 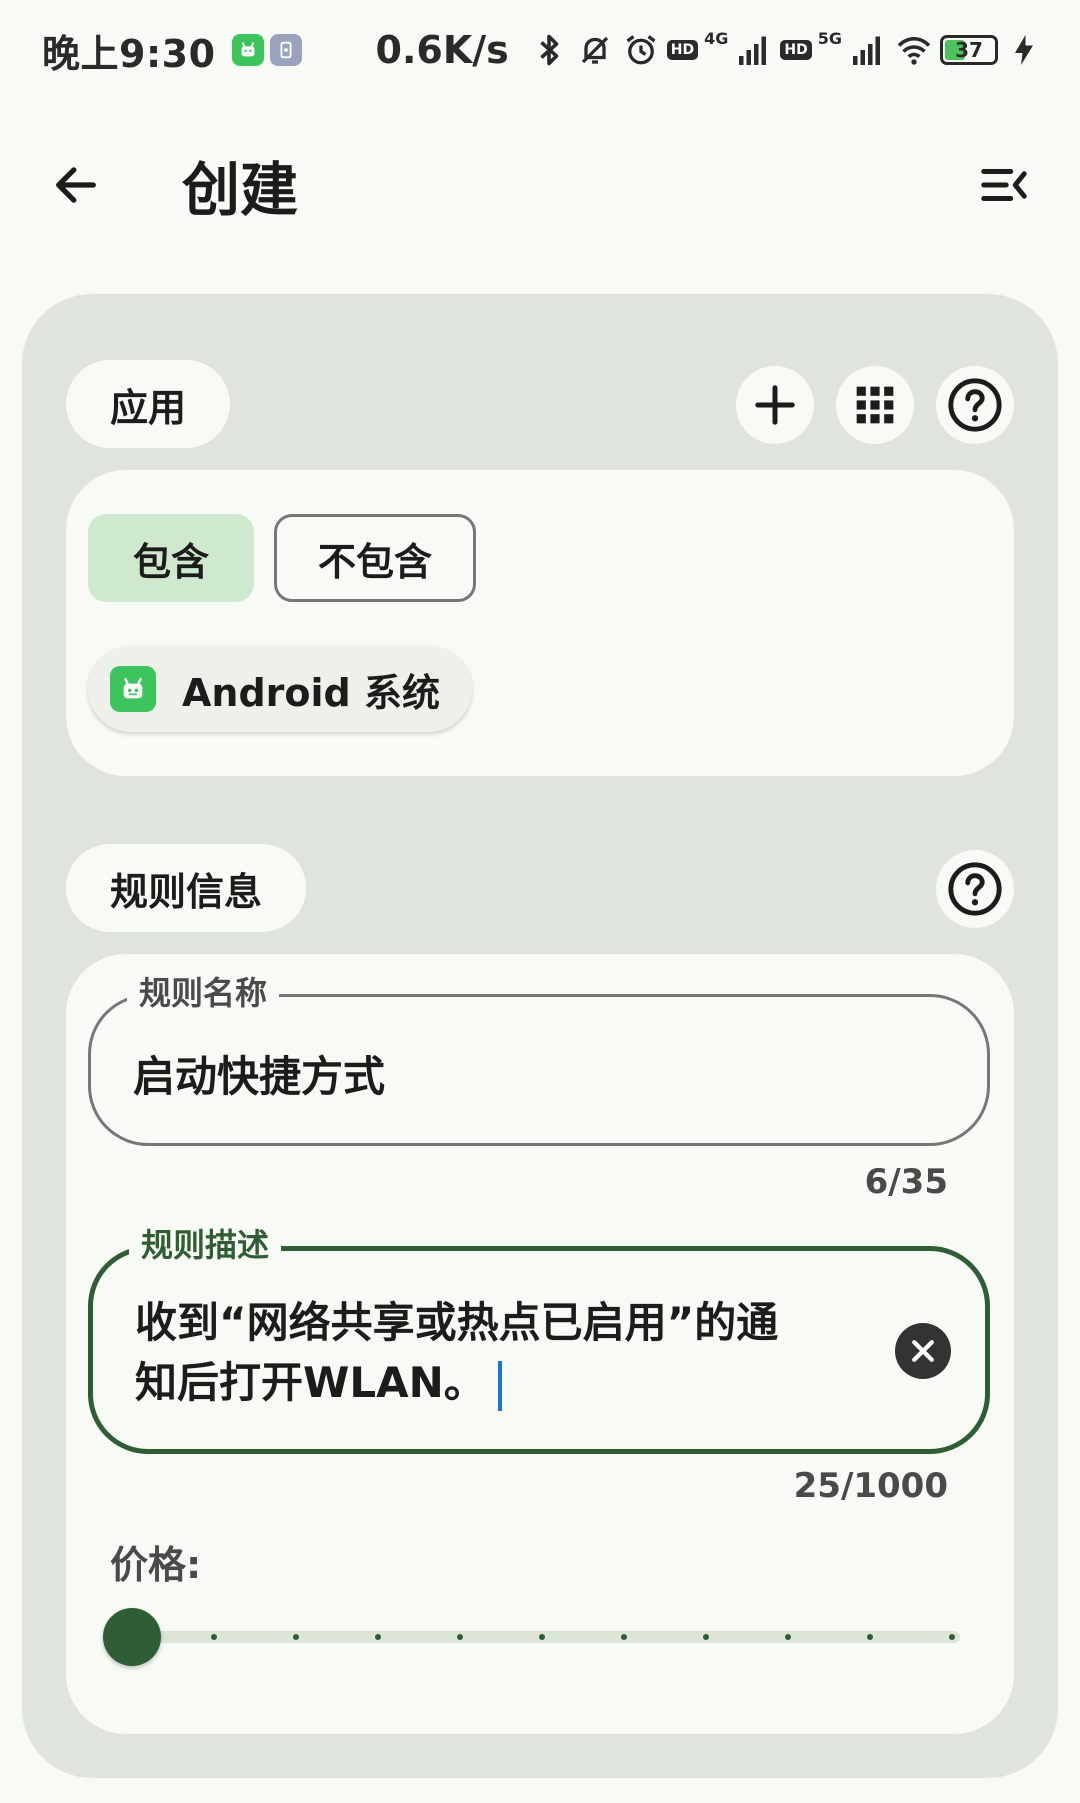 I want to click on rule-description-value: 收到“网络共享或热点已启用”的通 知后打开WLAN。, so click(x=456, y=1353).